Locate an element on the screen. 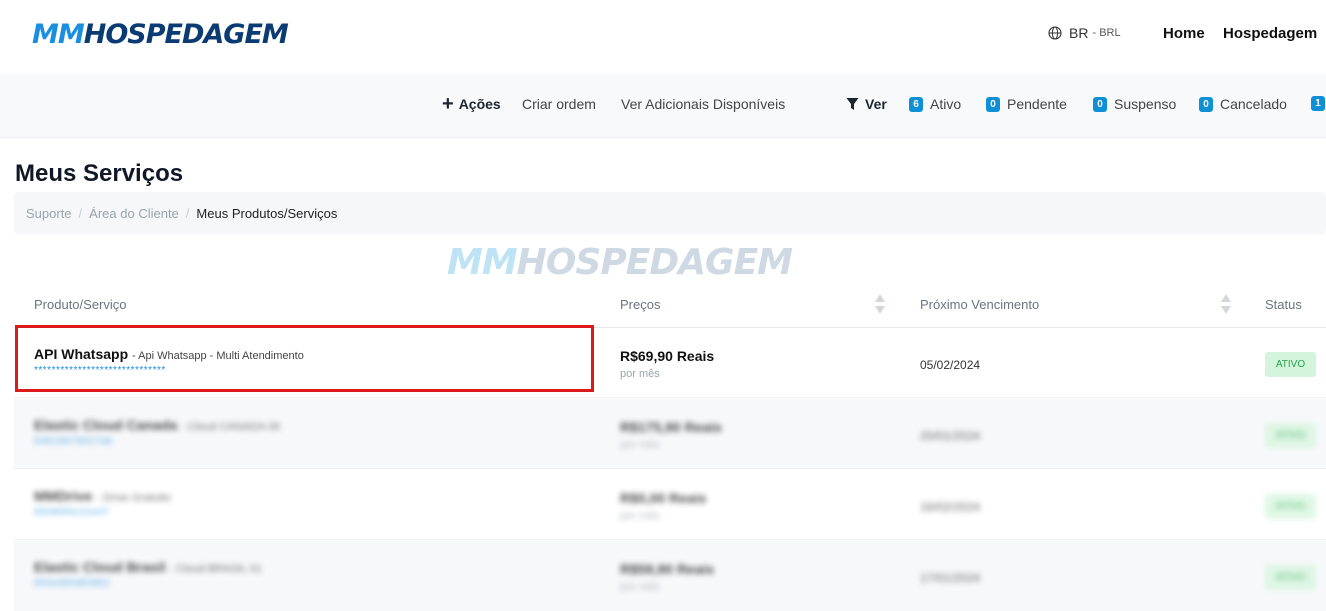  filter-suspenso: 0 Suspenso is located at coordinates (1134, 104).